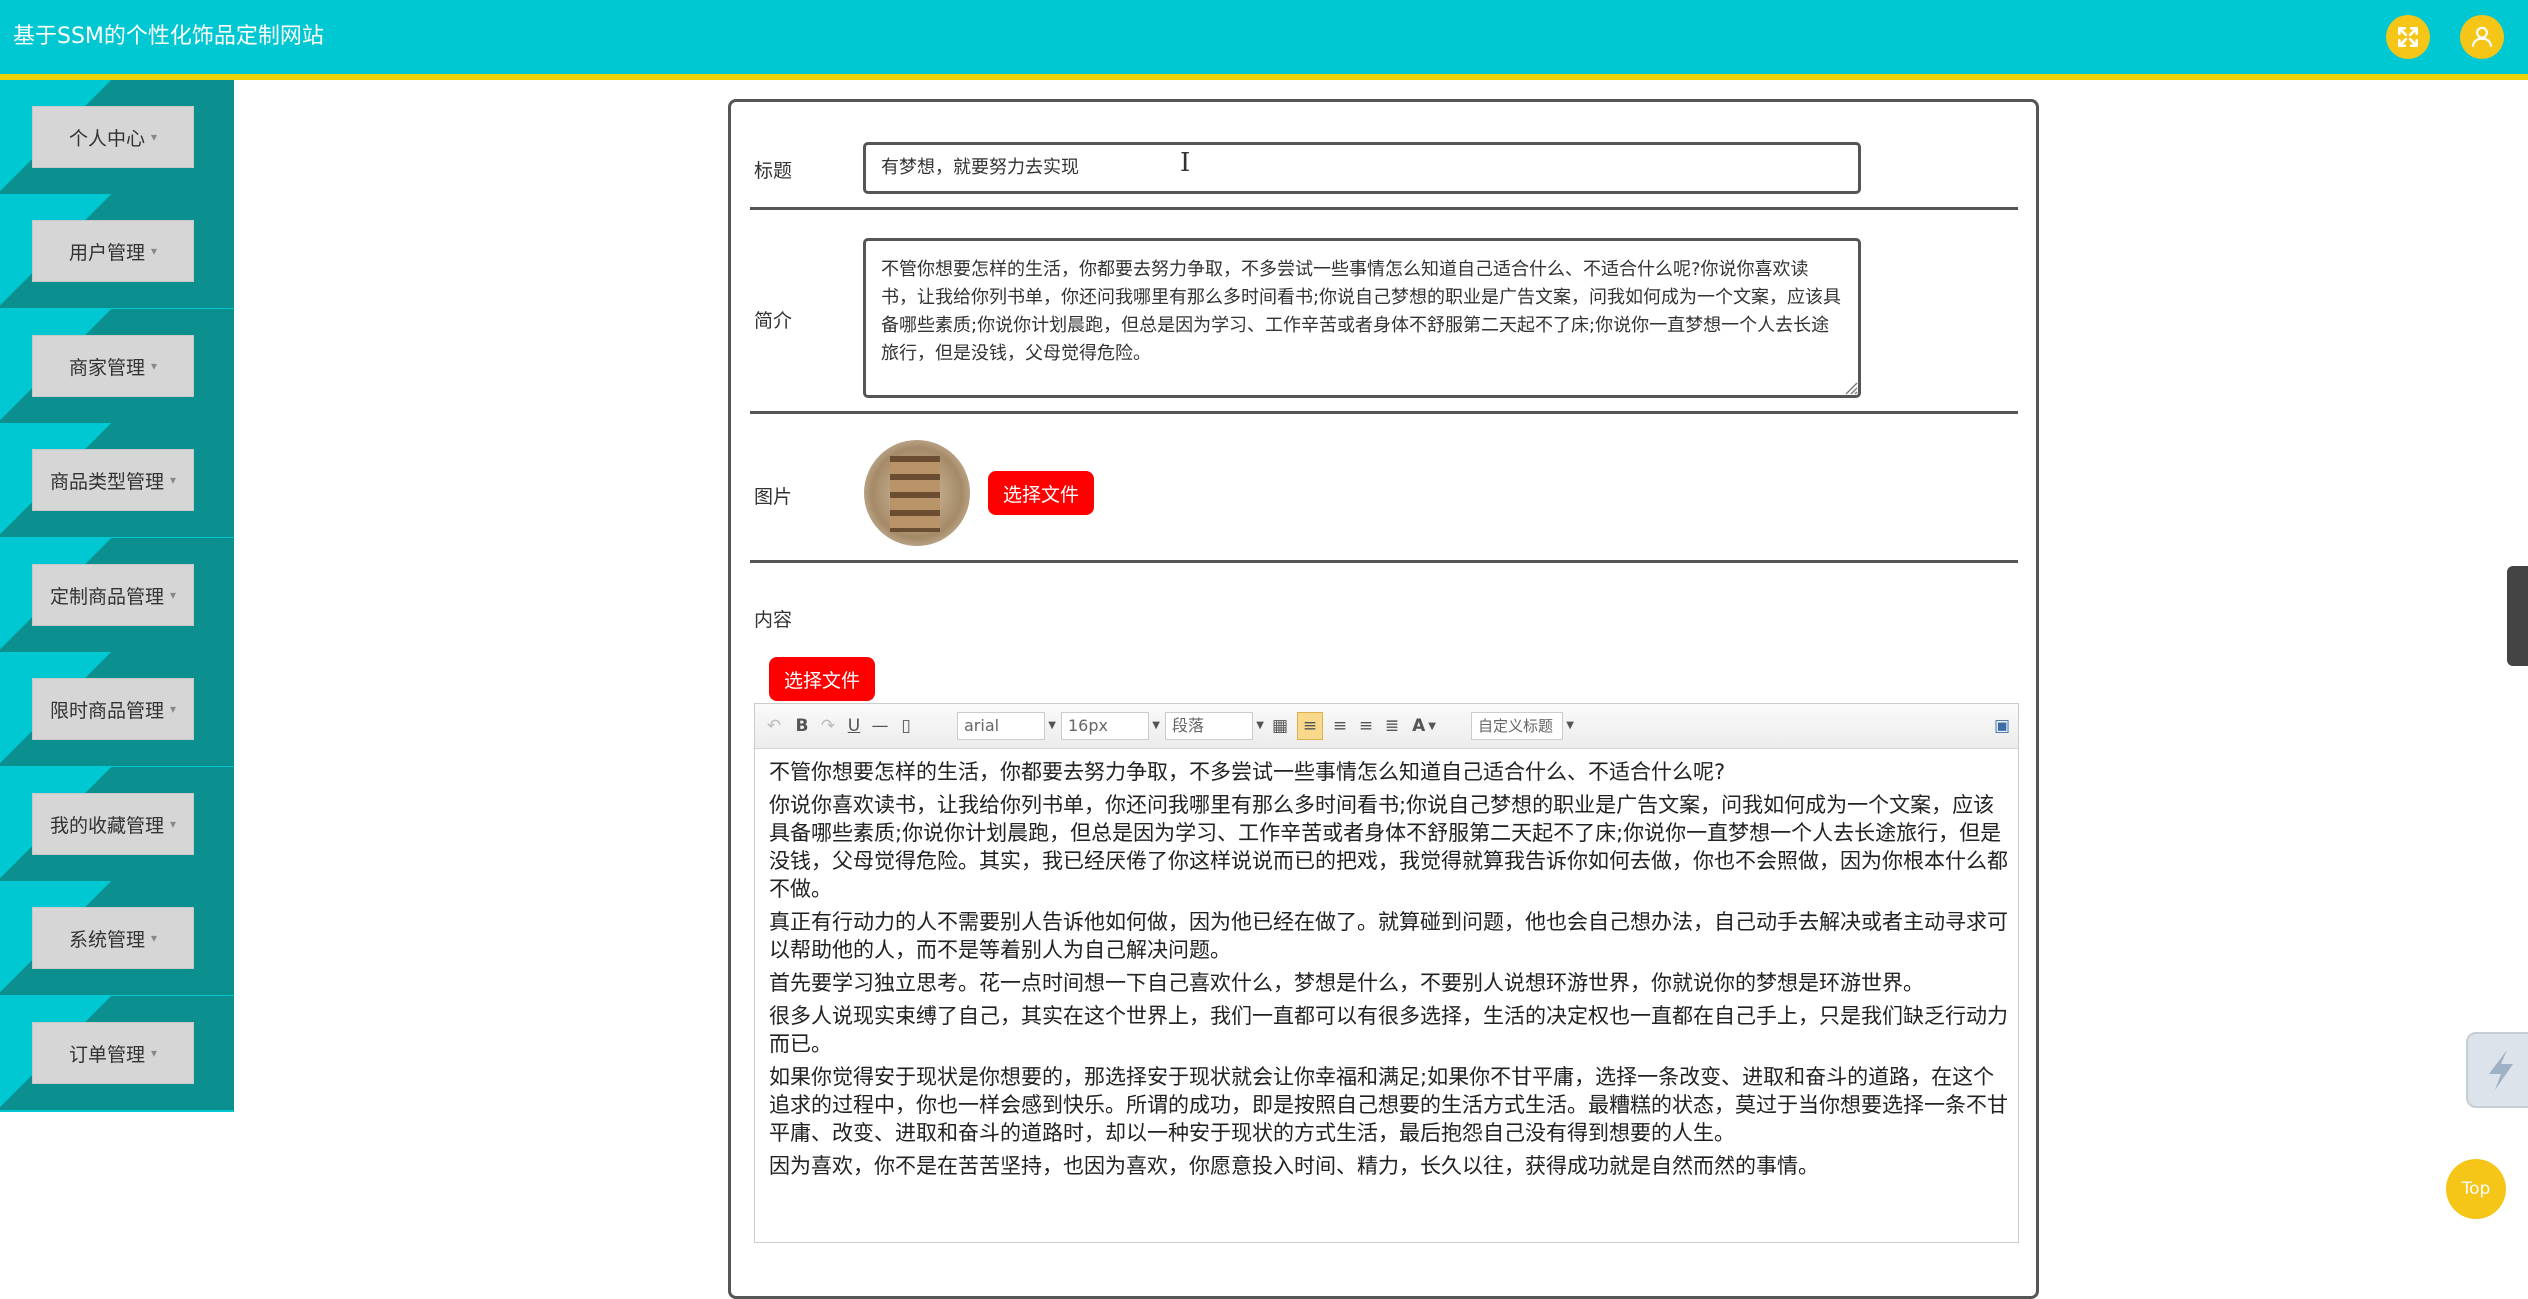 This screenshot has height=1299, width=2528. I want to click on fullscreen-icon, so click(2408, 37).